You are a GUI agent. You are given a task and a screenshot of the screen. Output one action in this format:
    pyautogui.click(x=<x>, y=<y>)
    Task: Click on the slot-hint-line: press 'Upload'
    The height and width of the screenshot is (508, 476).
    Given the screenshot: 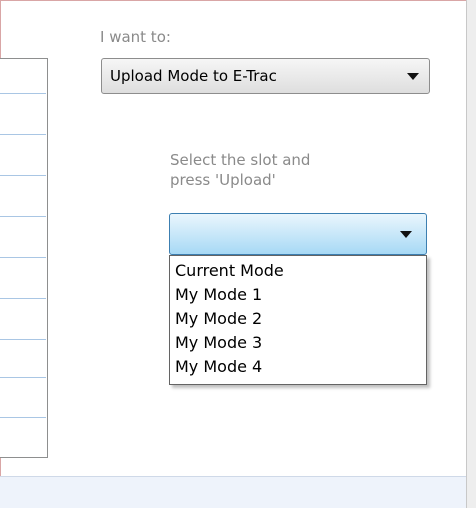 What is the action you would take?
    pyautogui.click(x=223, y=180)
    